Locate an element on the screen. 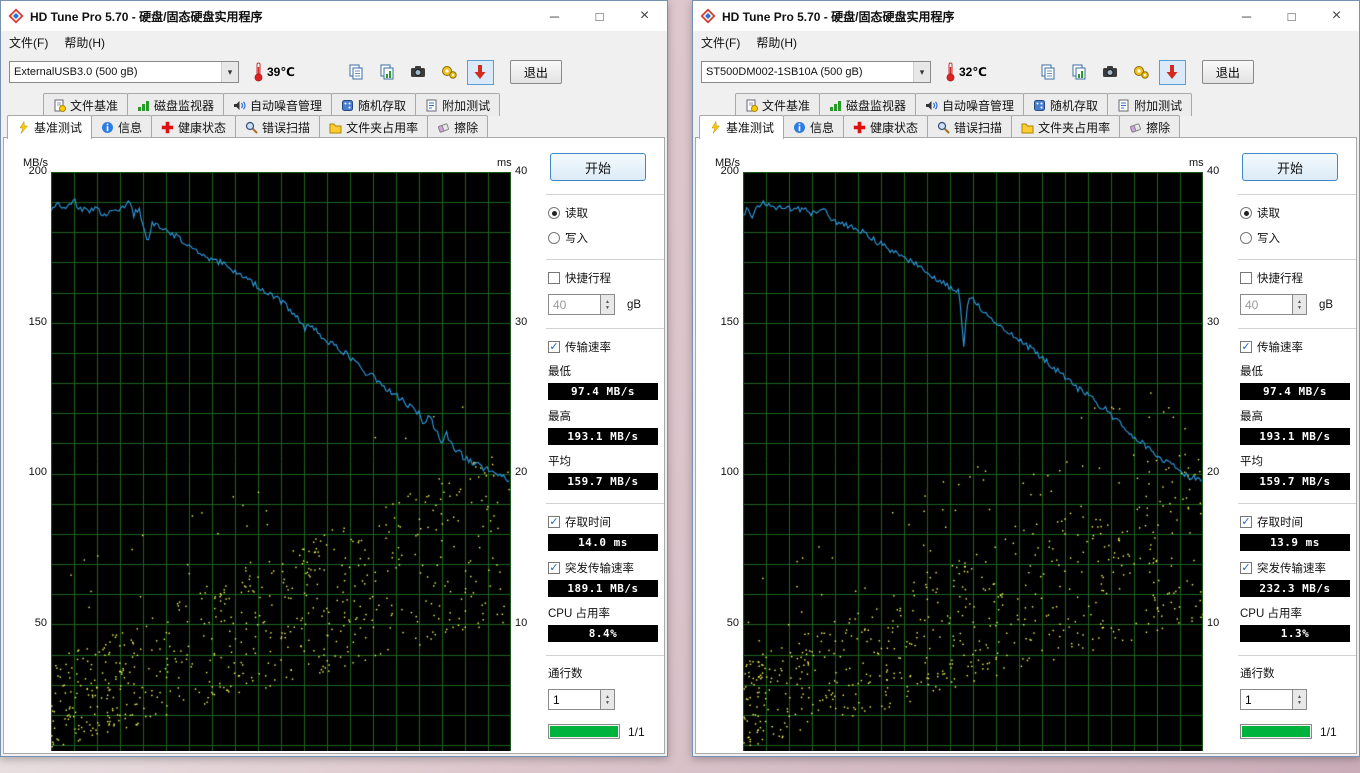 This screenshot has height=773, width=1360. tab-label: 附加测试 is located at coordinates (466, 105).